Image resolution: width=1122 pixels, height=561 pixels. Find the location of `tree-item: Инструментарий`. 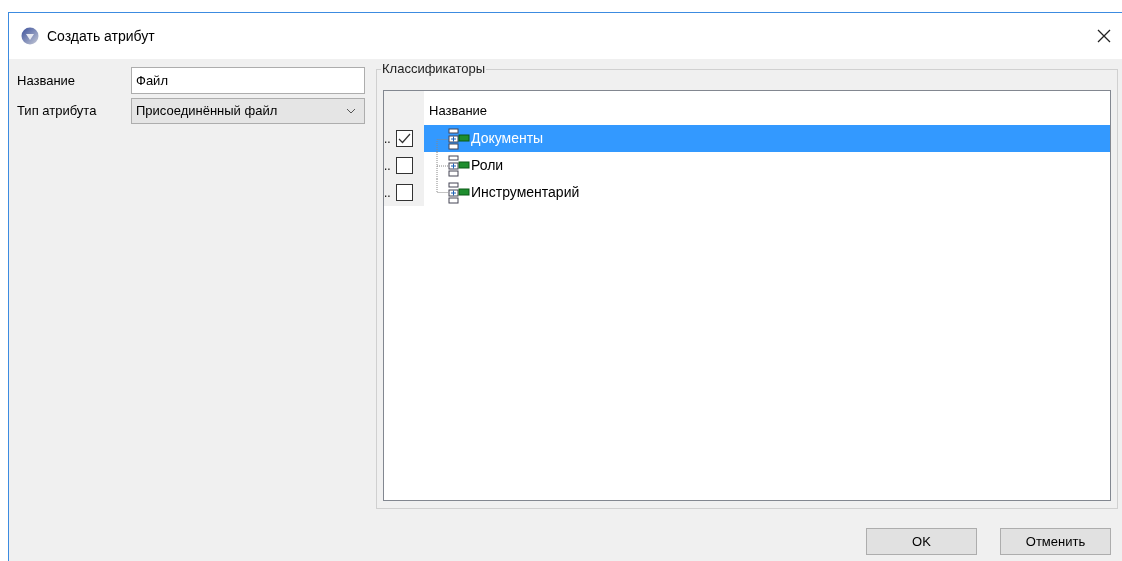

tree-item: Инструментарий is located at coordinates (767, 192).